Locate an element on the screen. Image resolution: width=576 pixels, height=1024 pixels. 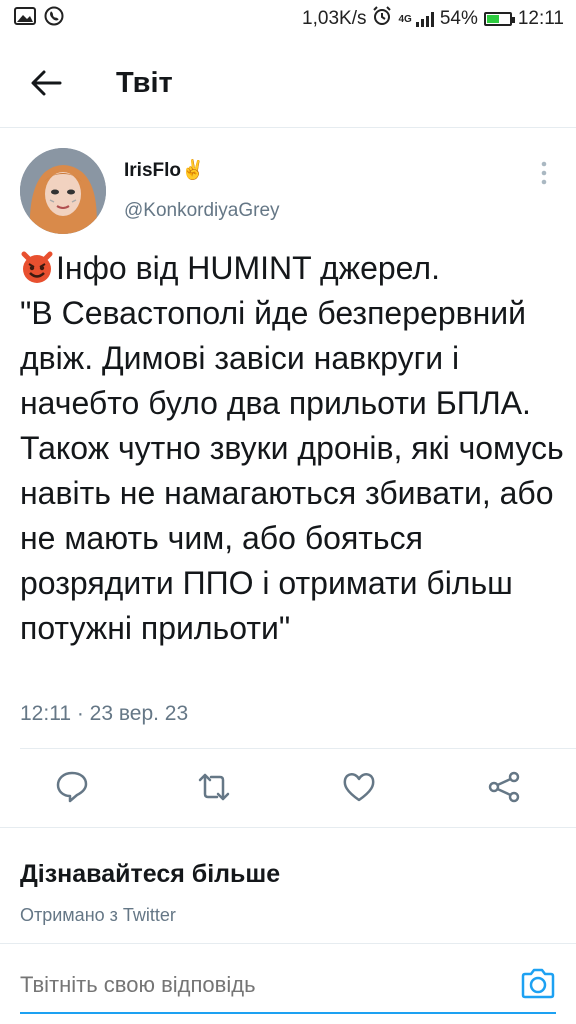
victory-hand-emoji: ✌ is located at coordinates (193, 170).